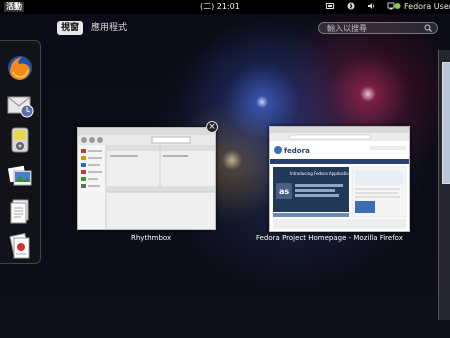  Describe the element at coordinates (109, 28) in the screenshot. I see `tab-applications: 應用程式` at that location.